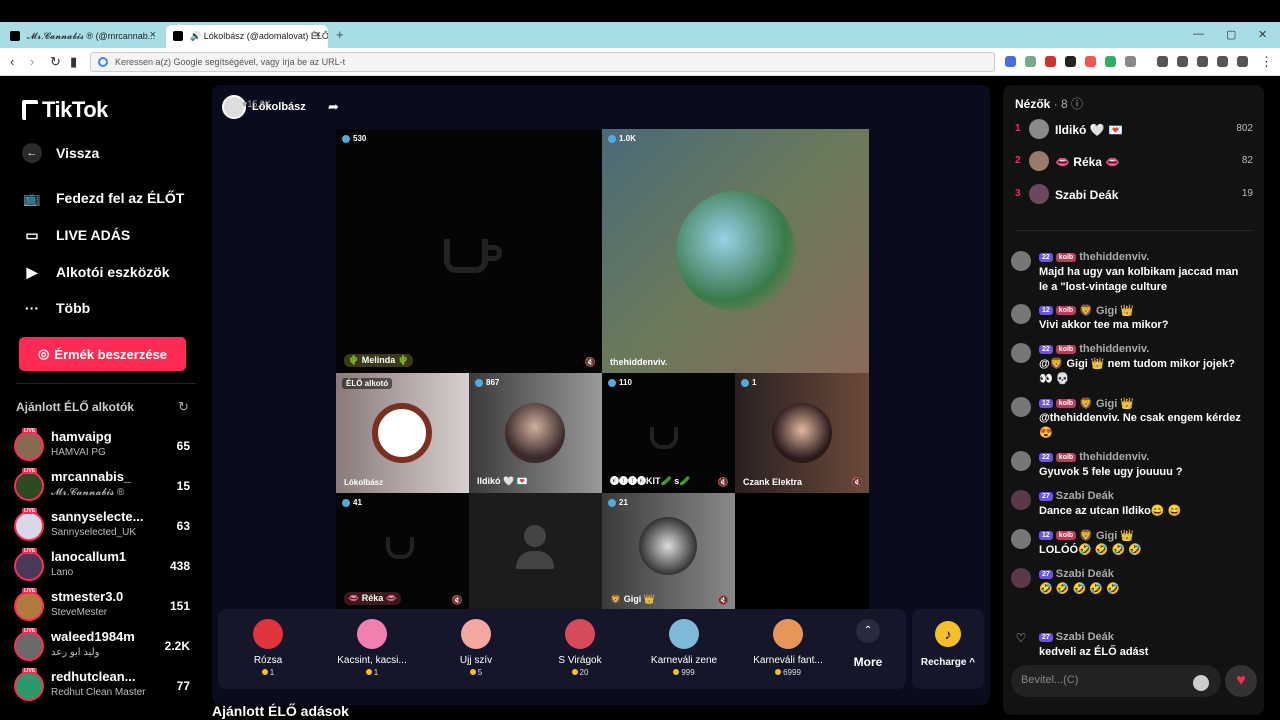 The height and width of the screenshot is (720, 1280). I want to click on recharge-button: ♪ Recharge ^, so click(948, 649).